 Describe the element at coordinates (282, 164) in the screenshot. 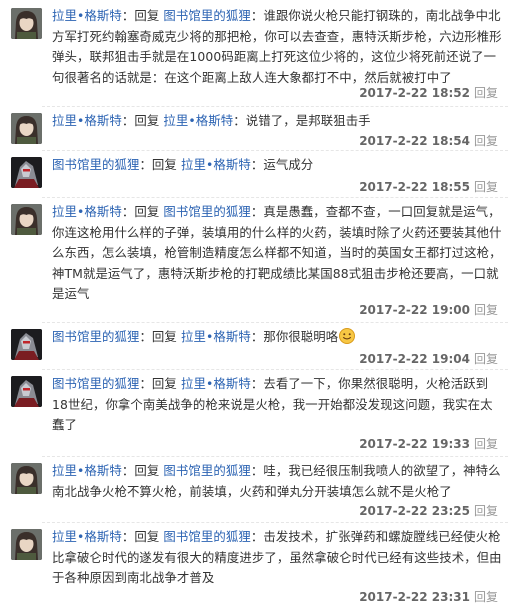

I see `reply-text: ：运气成分` at that location.